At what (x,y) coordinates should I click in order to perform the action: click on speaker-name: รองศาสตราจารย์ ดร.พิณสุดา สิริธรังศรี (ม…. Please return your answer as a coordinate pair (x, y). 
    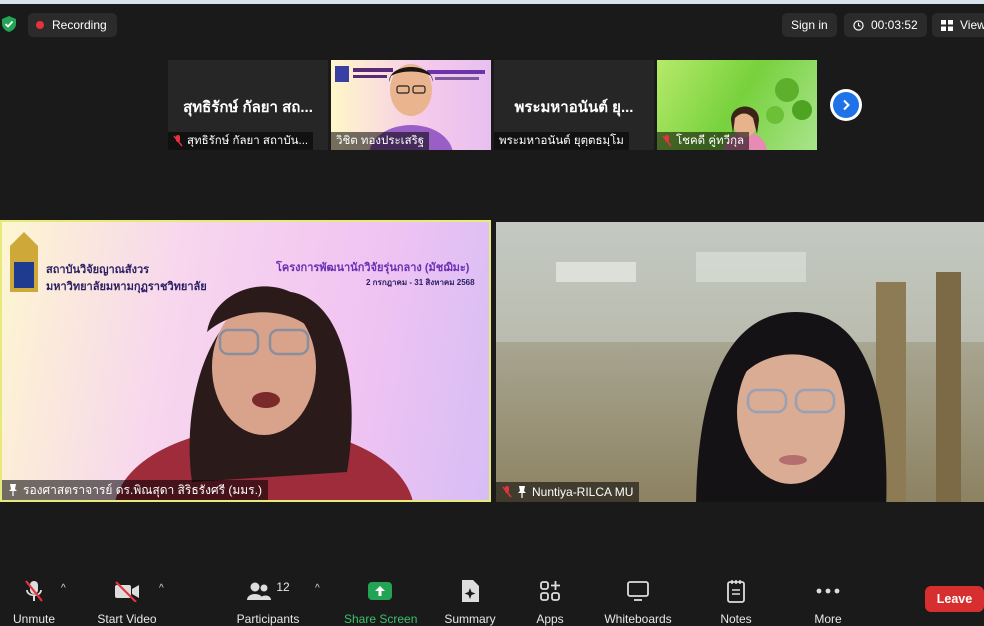
    Looking at the image, I should click on (142, 489).